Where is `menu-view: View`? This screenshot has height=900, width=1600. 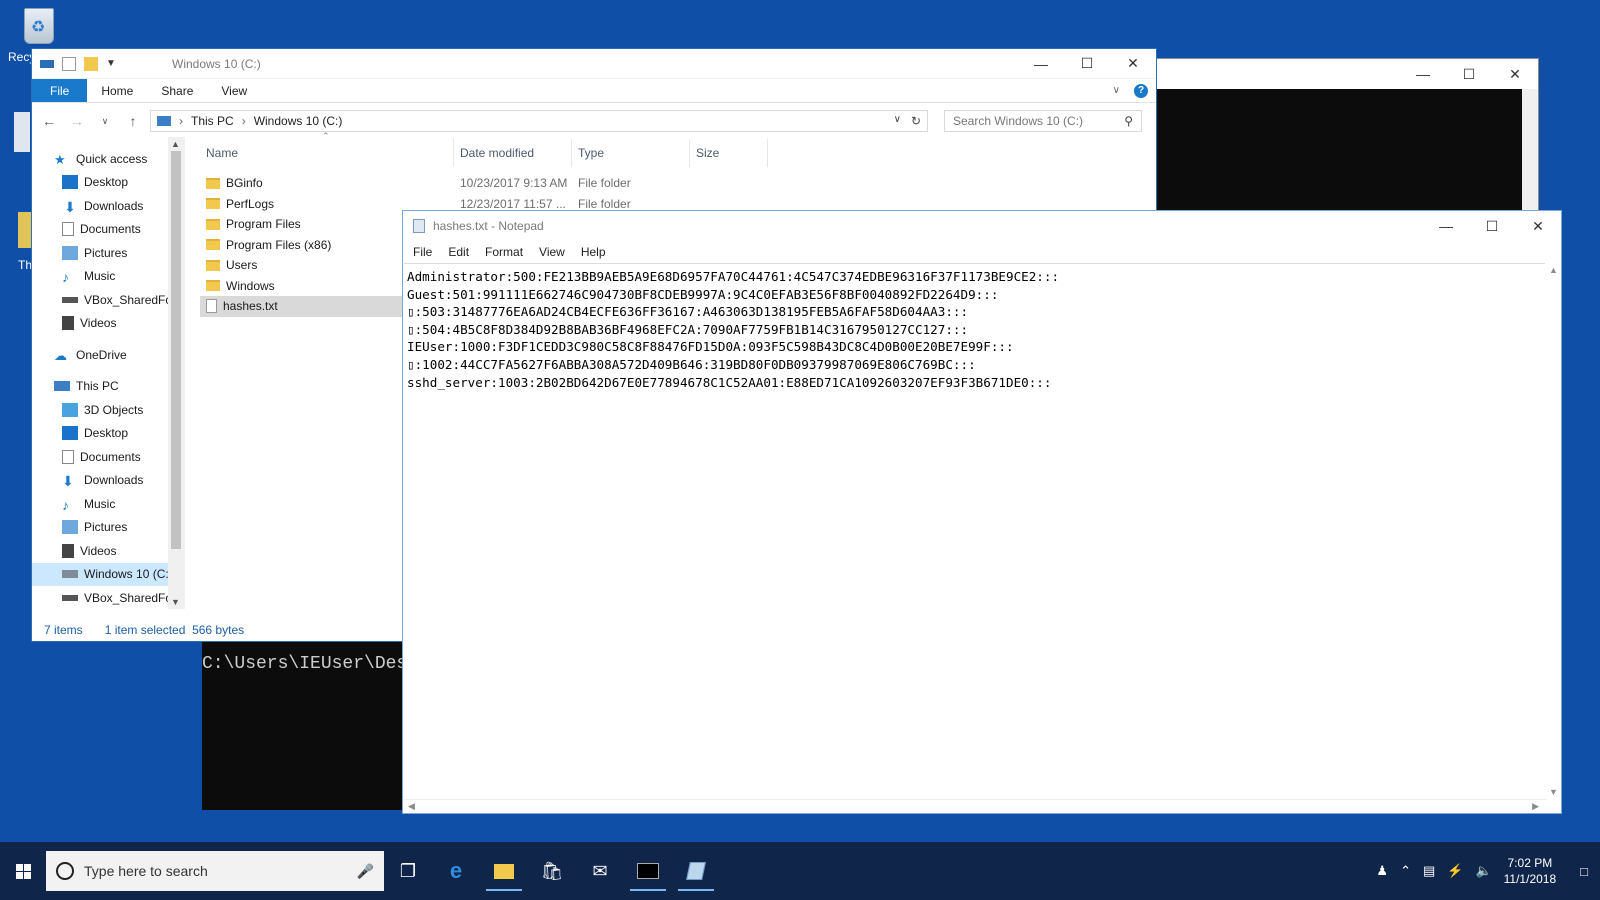 menu-view: View is located at coordinates (552, 252).